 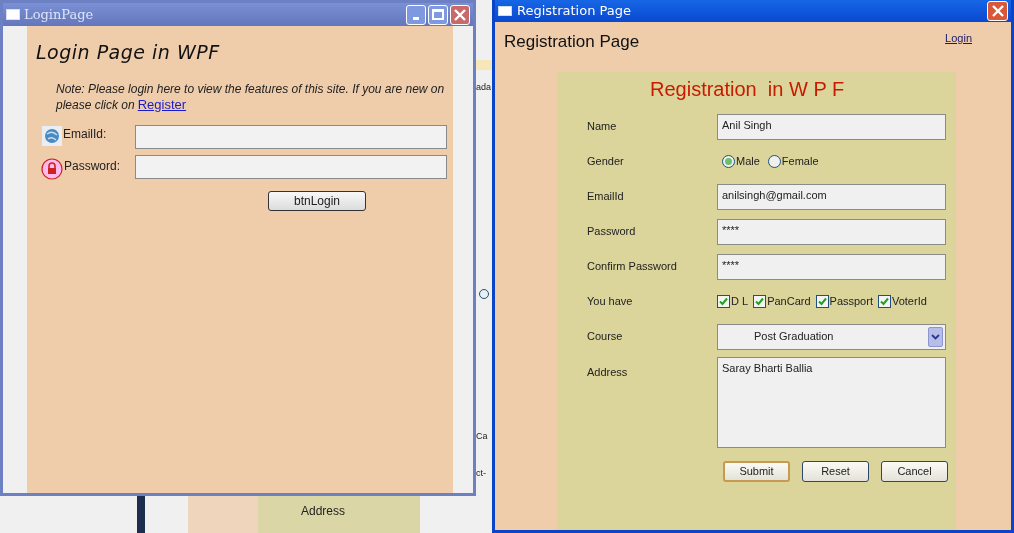 What do you see at coordinates (606, 162) in the screenshot?
I see `field-label: Gender` at bounding box center [606, 162].